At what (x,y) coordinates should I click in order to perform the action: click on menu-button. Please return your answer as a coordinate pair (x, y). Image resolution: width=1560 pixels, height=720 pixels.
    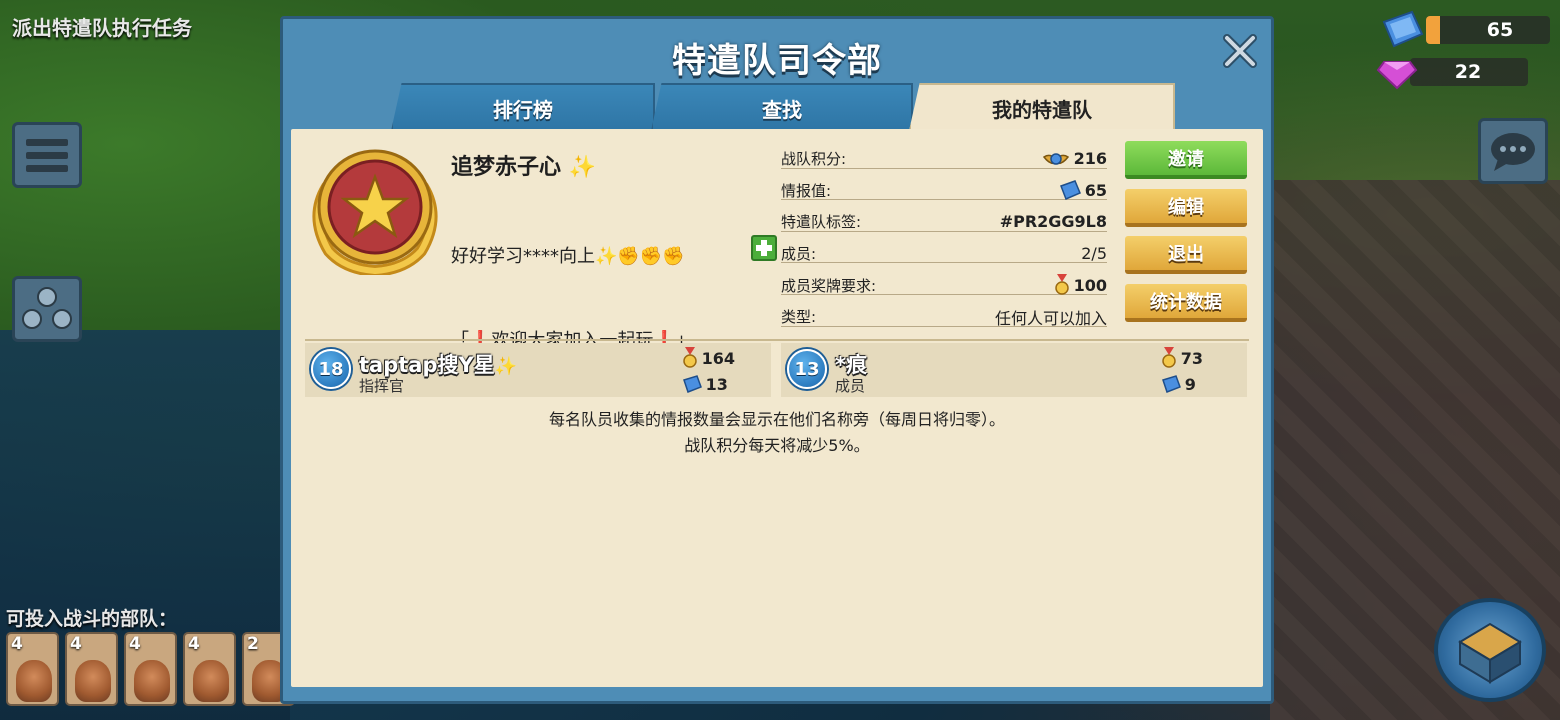
    Looking at the image, I should click on (47, 155).